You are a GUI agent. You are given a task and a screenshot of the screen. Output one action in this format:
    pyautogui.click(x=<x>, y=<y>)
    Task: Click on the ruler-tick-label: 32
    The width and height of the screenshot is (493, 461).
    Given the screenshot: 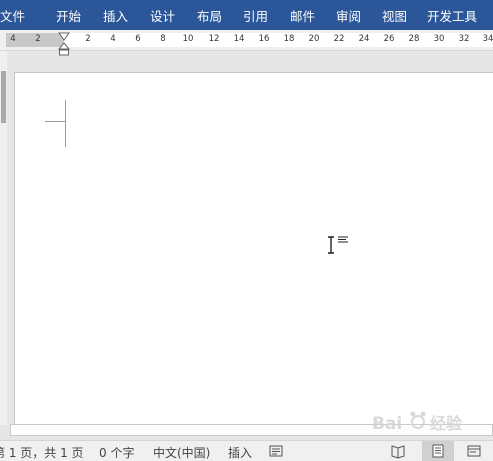 What is the action you would take?
    pyautogui.click(x=464, y=39)
    